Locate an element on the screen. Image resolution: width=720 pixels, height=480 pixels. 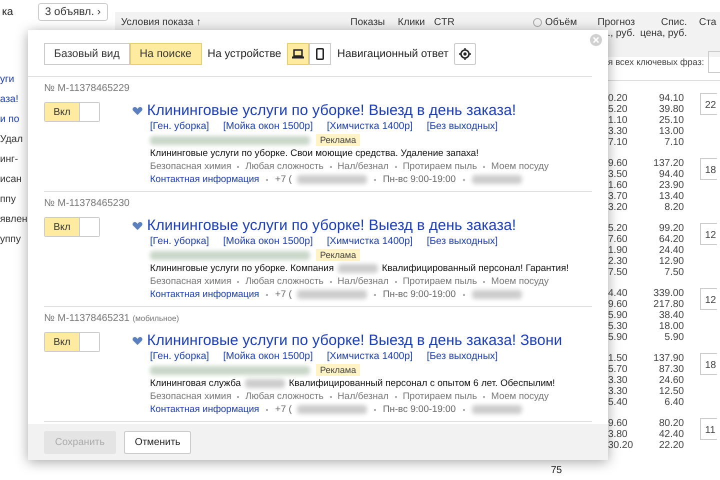
view-tab: Базовый вид is located at coordinates (87, 54).